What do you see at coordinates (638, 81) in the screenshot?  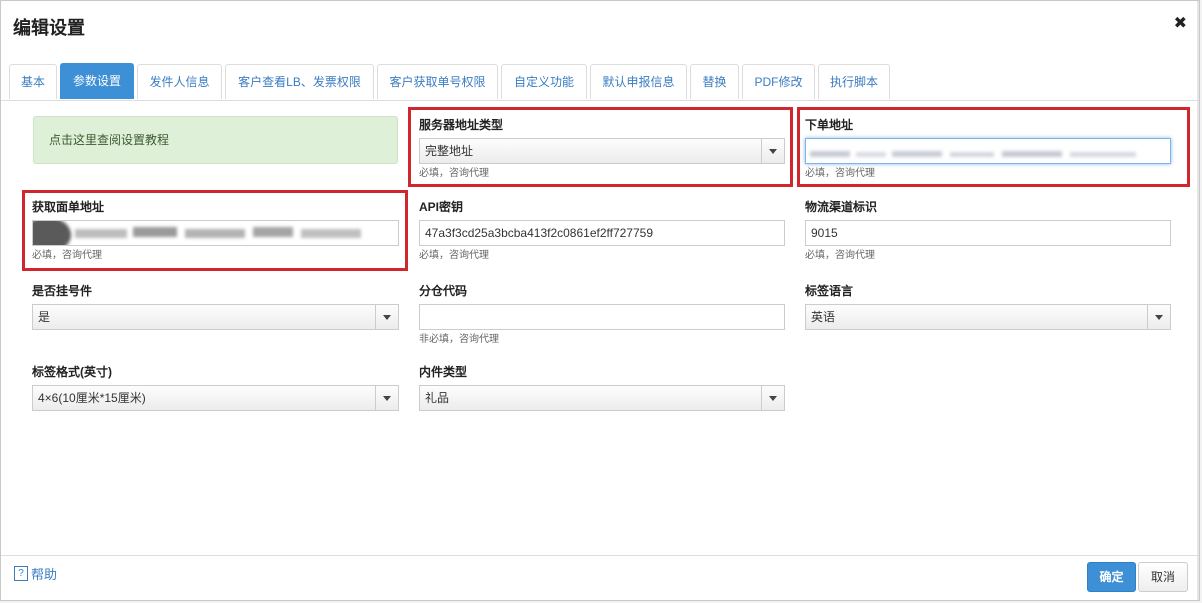 I see `tab-default-declaration: 默认申报信息` at bounding box center [638, 81].